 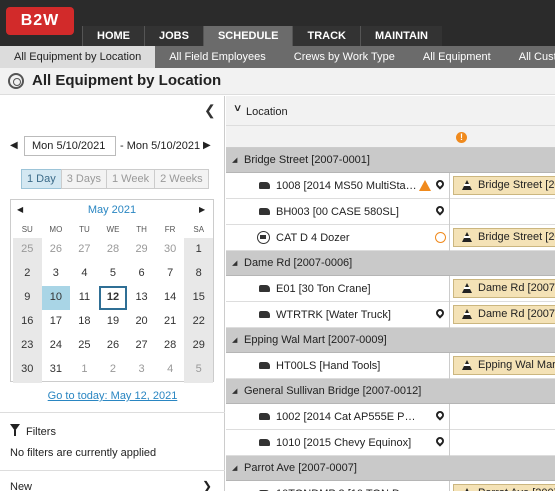 What do you see at coordinates (170, 274) in the screenshot?
I see `calendar-day: 7` at bounding box center [170, 274].